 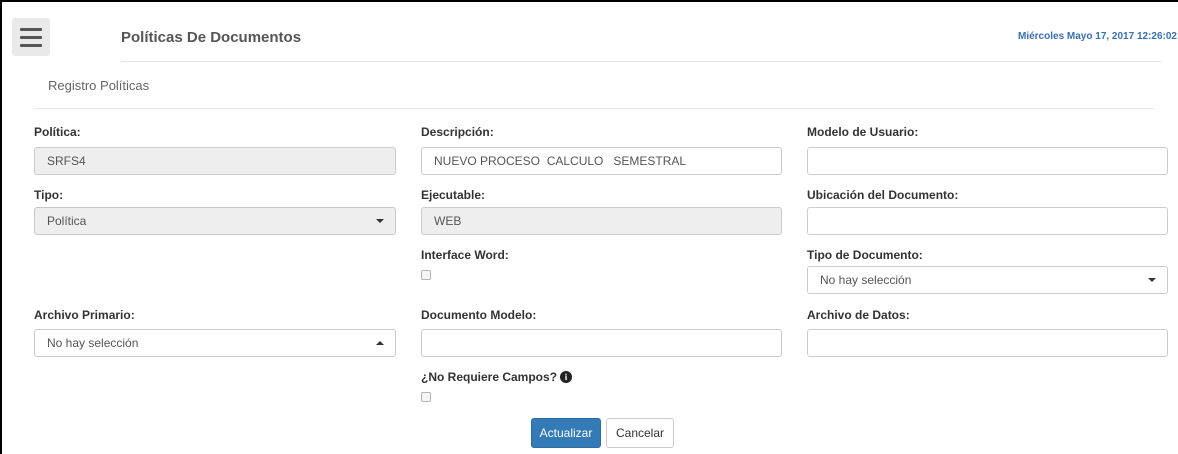 What do you see at coordinates (987, 280) in the screenshot?
I see `tipo-documento-select: No hay selección` at bounding box center [987, 280].